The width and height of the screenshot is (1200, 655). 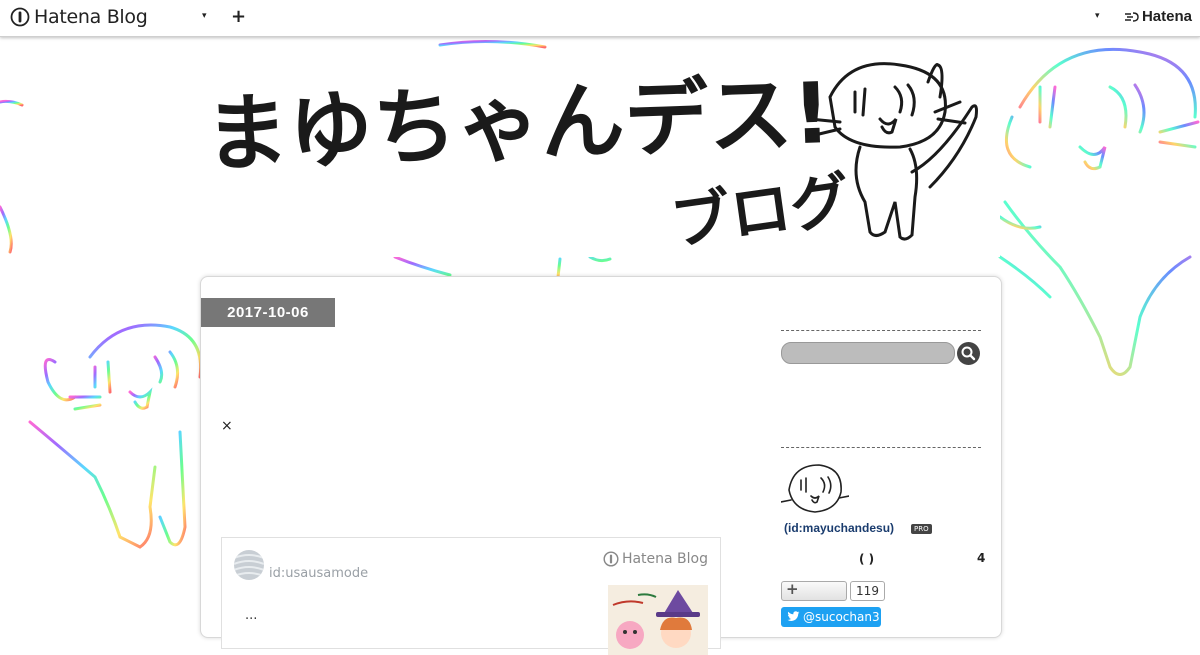 What do you see at coordinates (91, 17) in the screenshot?
I see `logo-text: Hatena Blog` at bounding box center [91, 17].